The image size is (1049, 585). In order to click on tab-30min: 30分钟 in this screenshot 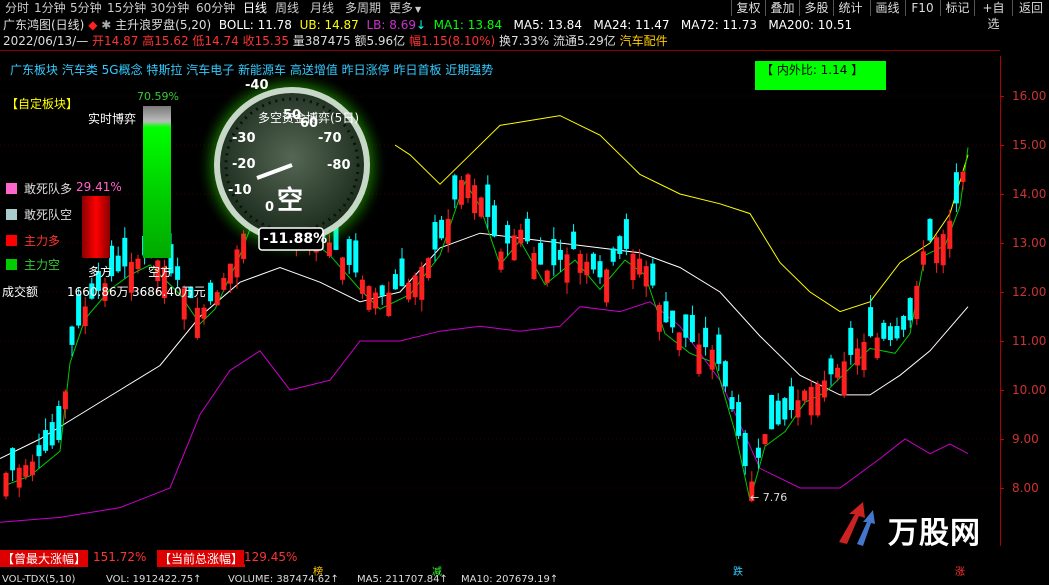, I will do `click(169, 8)`.